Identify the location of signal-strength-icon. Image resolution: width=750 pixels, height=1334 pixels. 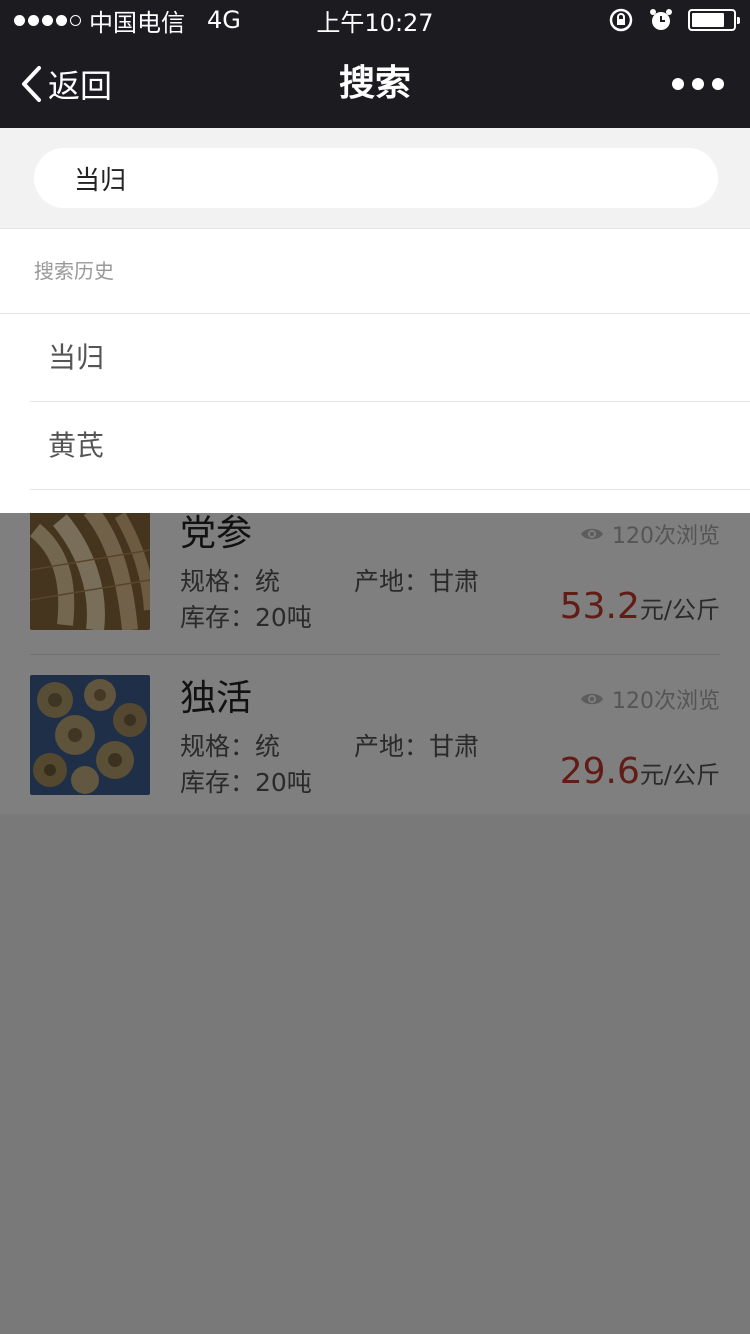
(47, 20).